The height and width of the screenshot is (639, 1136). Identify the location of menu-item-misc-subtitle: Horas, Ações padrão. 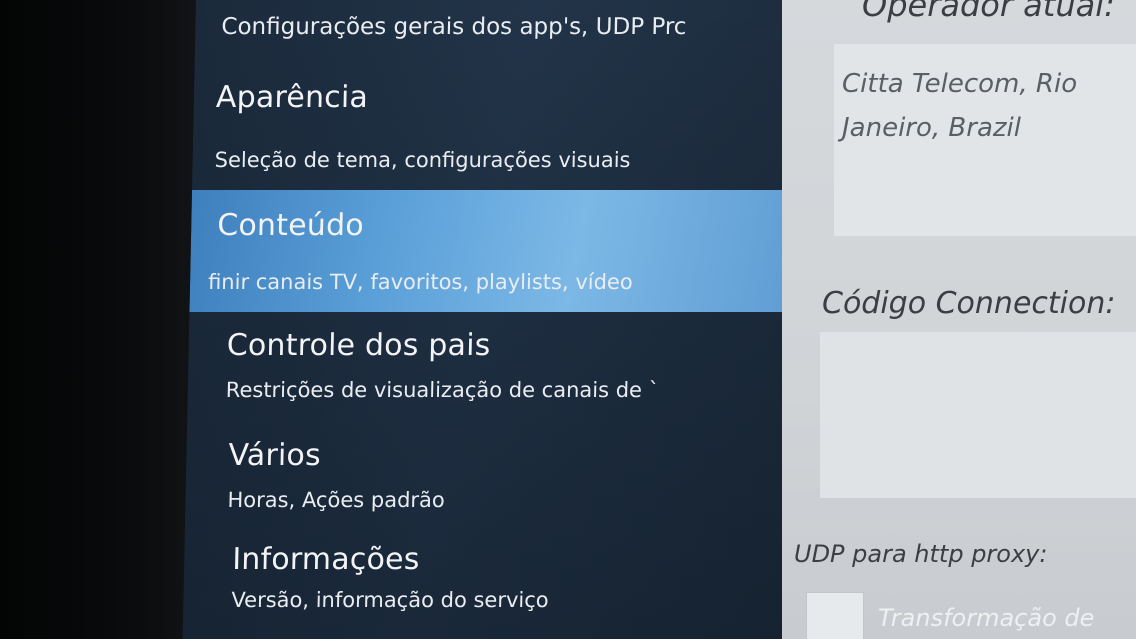
(336, 500).